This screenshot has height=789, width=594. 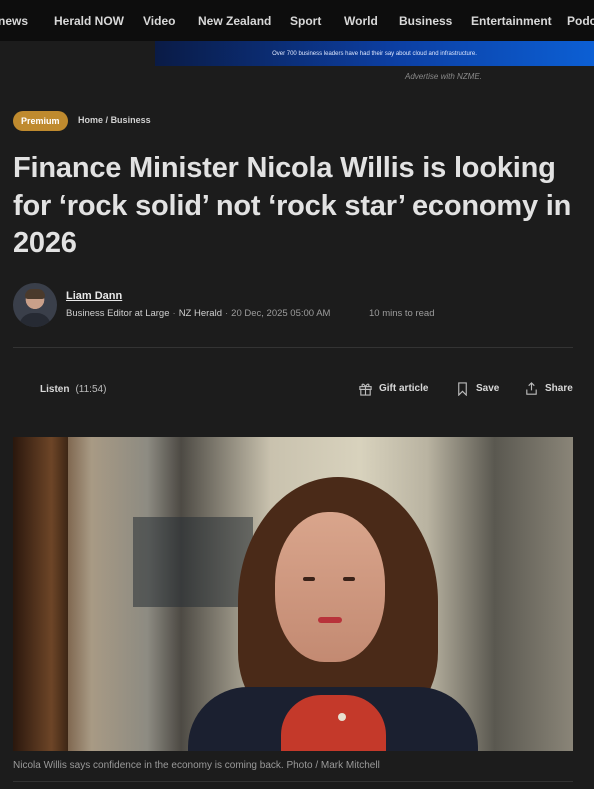 What do you see at coordinates (305, 21) in the screenshot?
I see `nav-item-sport: Sport` at bounding box center [305, 21].